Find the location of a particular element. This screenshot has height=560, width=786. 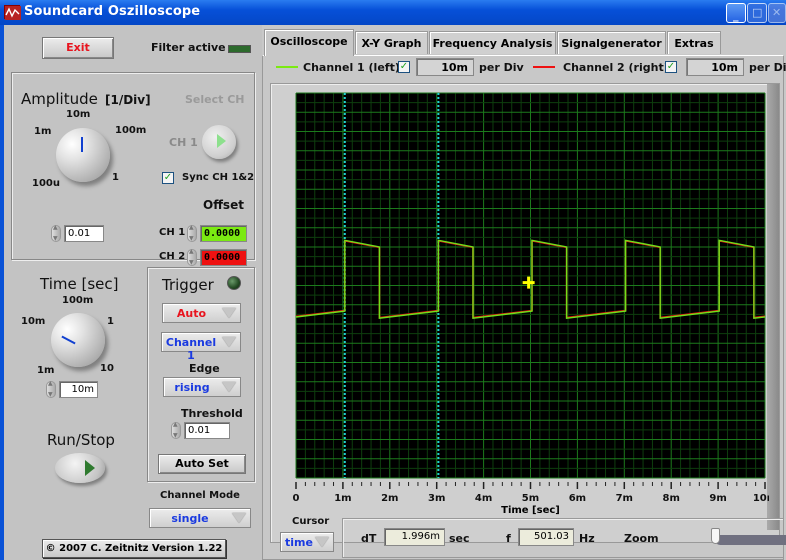

amp-knob-label-10m: 10m is located at coordinates (78, 114).